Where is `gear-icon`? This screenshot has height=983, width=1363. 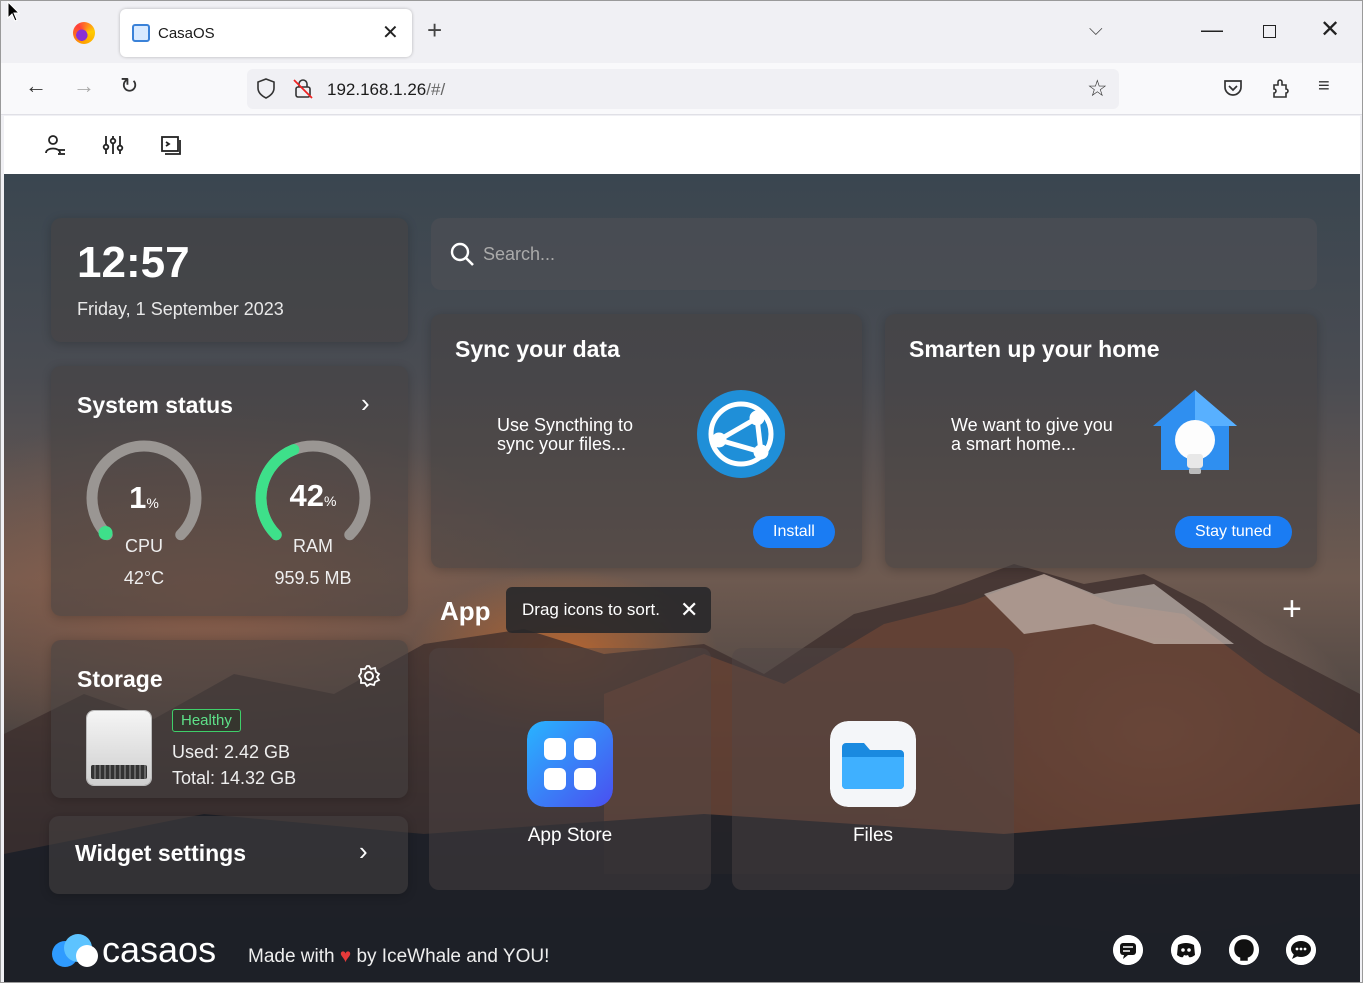 gear-icon is located at coordinates (369, 676).